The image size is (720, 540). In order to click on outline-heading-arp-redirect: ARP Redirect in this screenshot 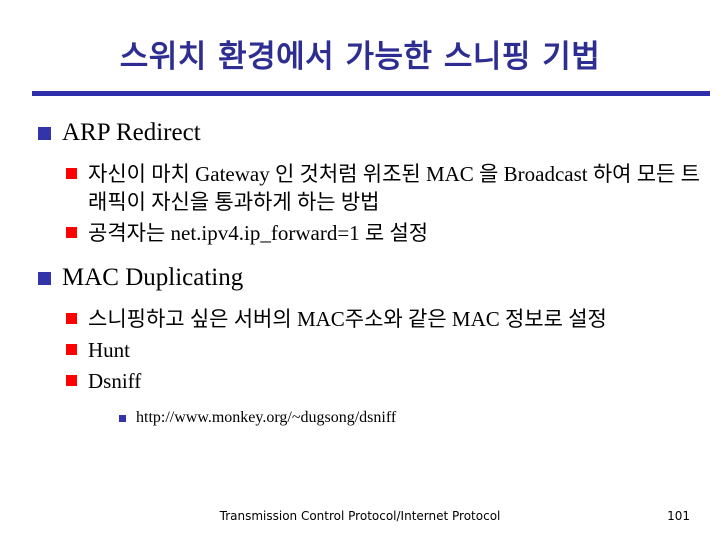, I will do `click(131, 132)`.